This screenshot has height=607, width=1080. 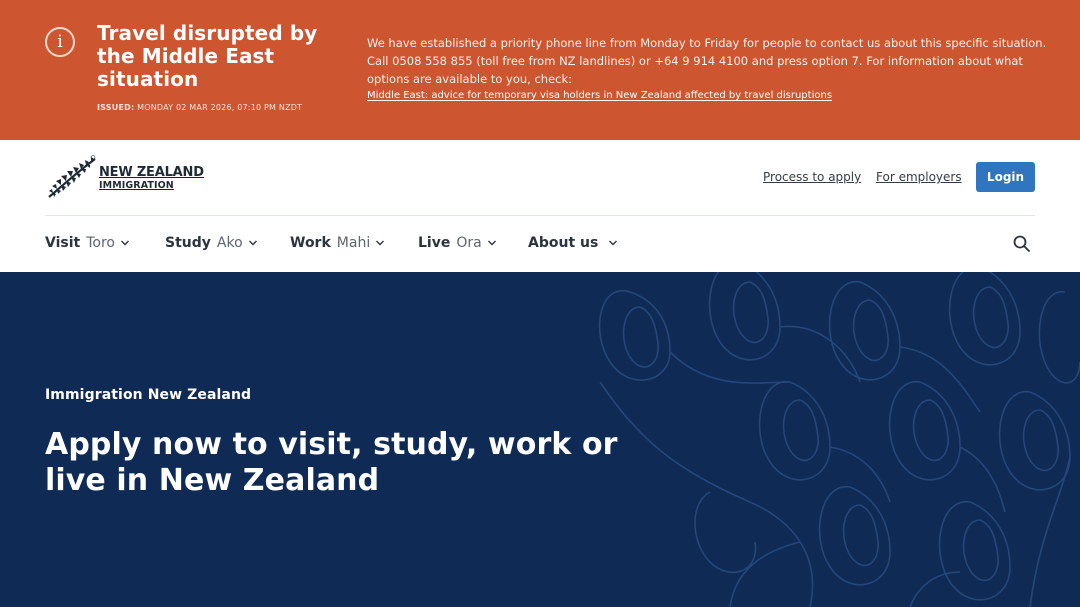 What do you see at coordinates (60, 42) in the screenshot?
I see `info-icon: i` at bounding box center [60, 42].